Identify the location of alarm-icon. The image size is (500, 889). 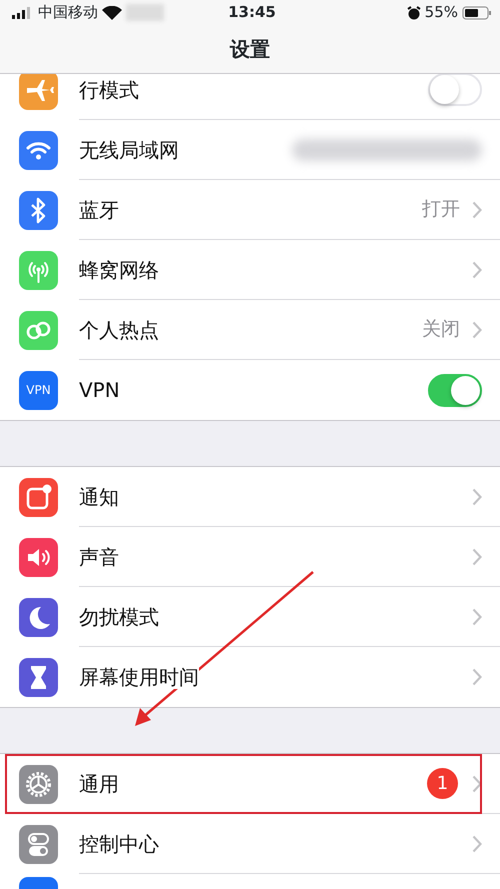
(413, 13).